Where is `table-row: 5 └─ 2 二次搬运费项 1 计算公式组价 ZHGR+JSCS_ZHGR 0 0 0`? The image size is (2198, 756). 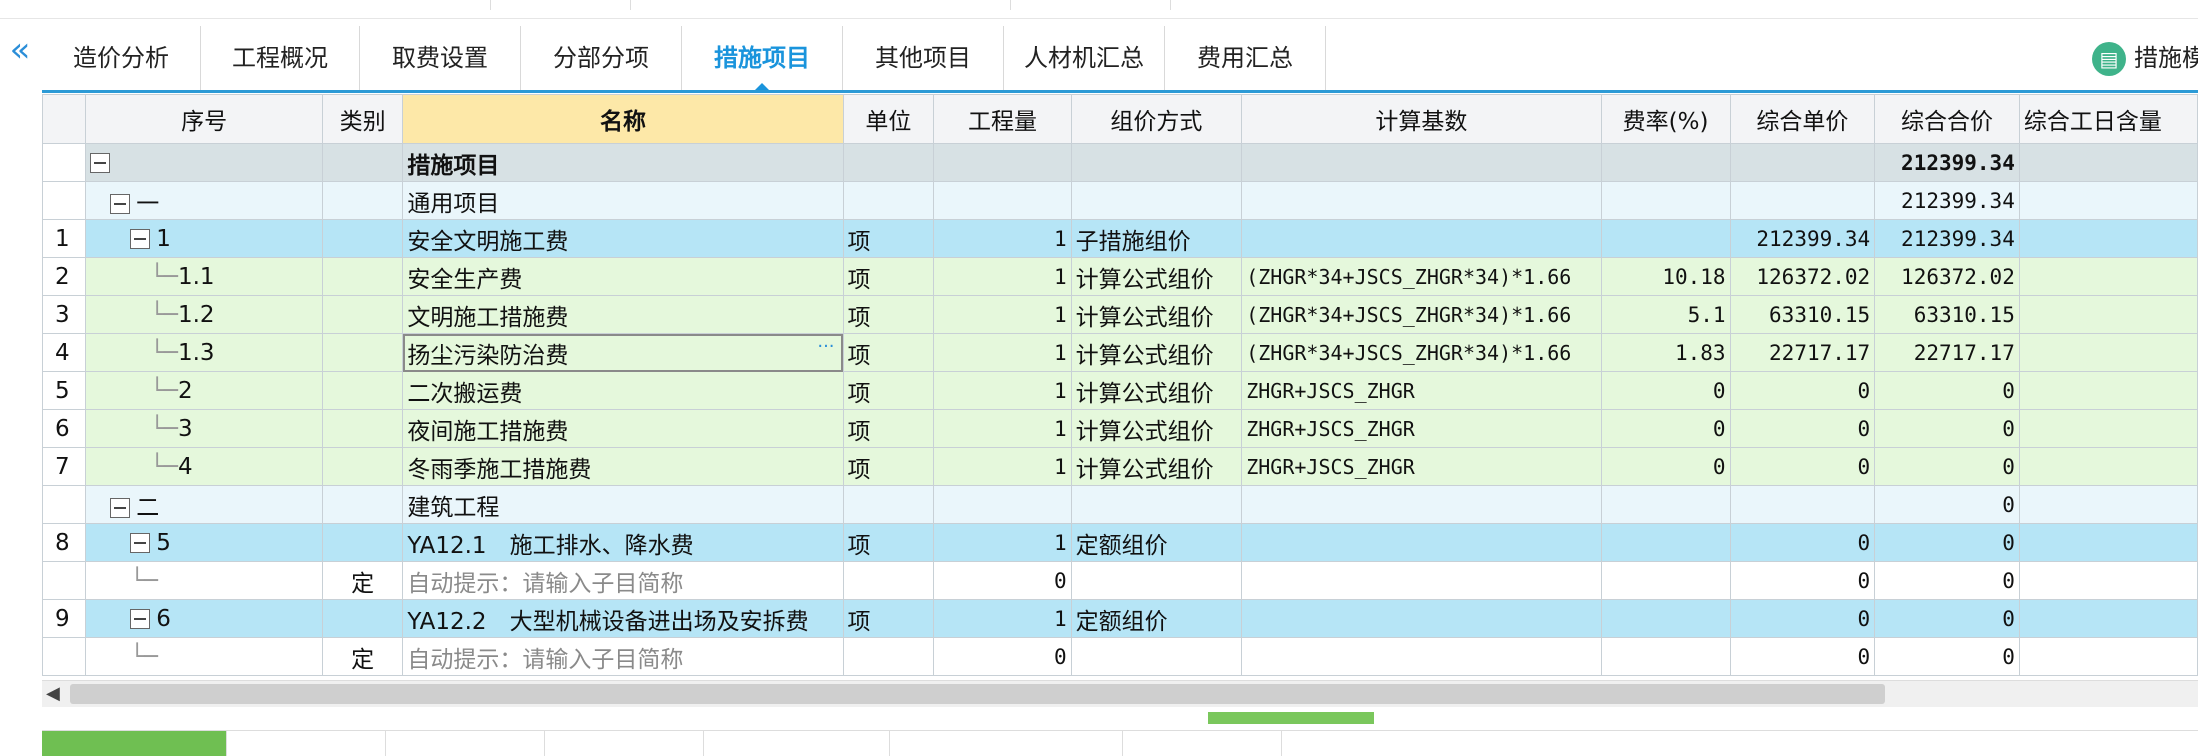 table-row: 5 └─ 2 二次搬运费项 1 计算公式组价 ZHGR+JSCS_ZHGR 0 0 0 is located at coordinates (1120, 390).